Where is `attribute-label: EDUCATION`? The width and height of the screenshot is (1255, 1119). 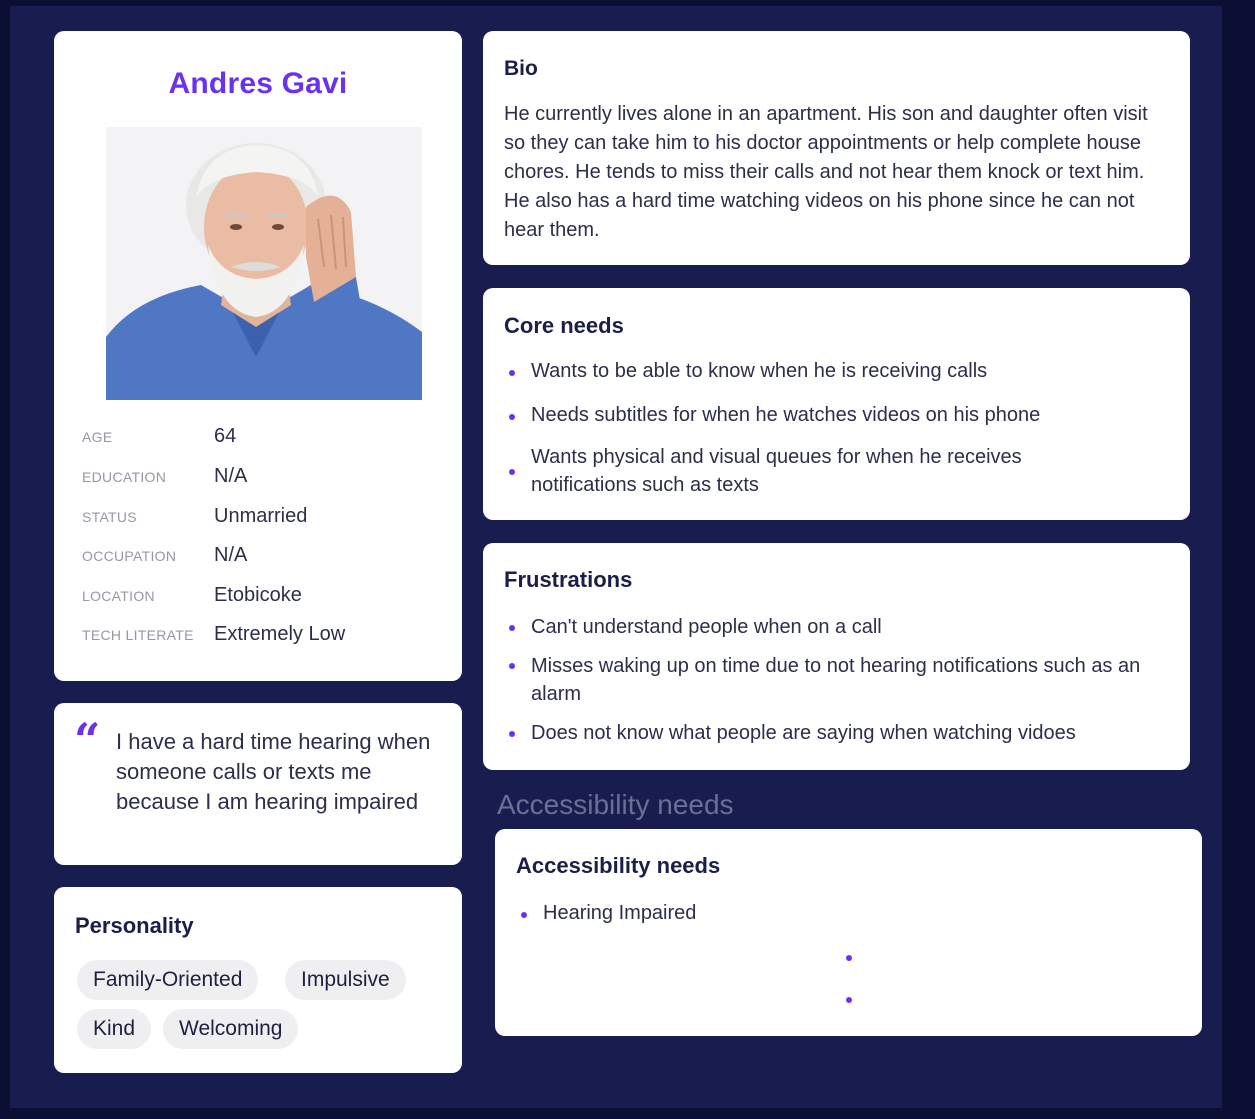 attribute-label: EDUCATION is located at coordinates (124, 477).